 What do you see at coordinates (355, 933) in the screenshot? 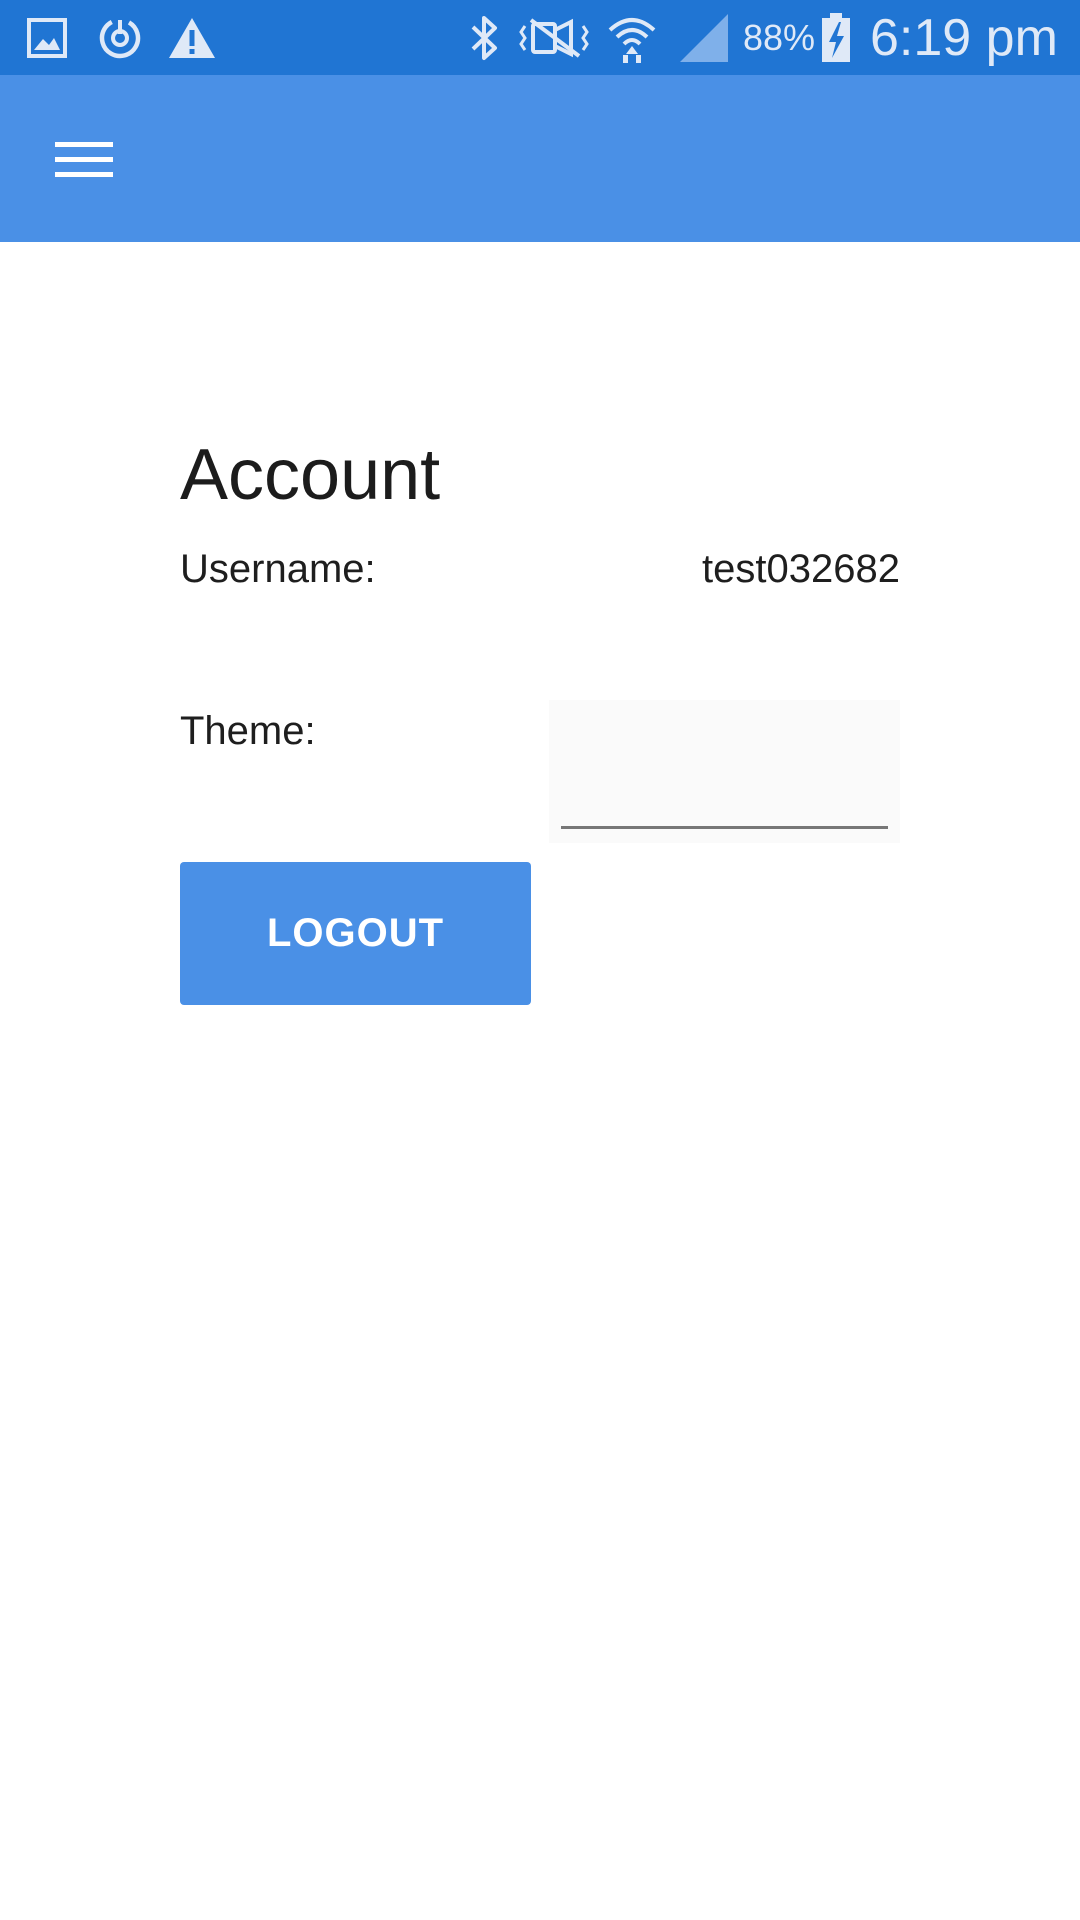
I see `logout-button: LOGOUT` at bounding box center [355, 933].